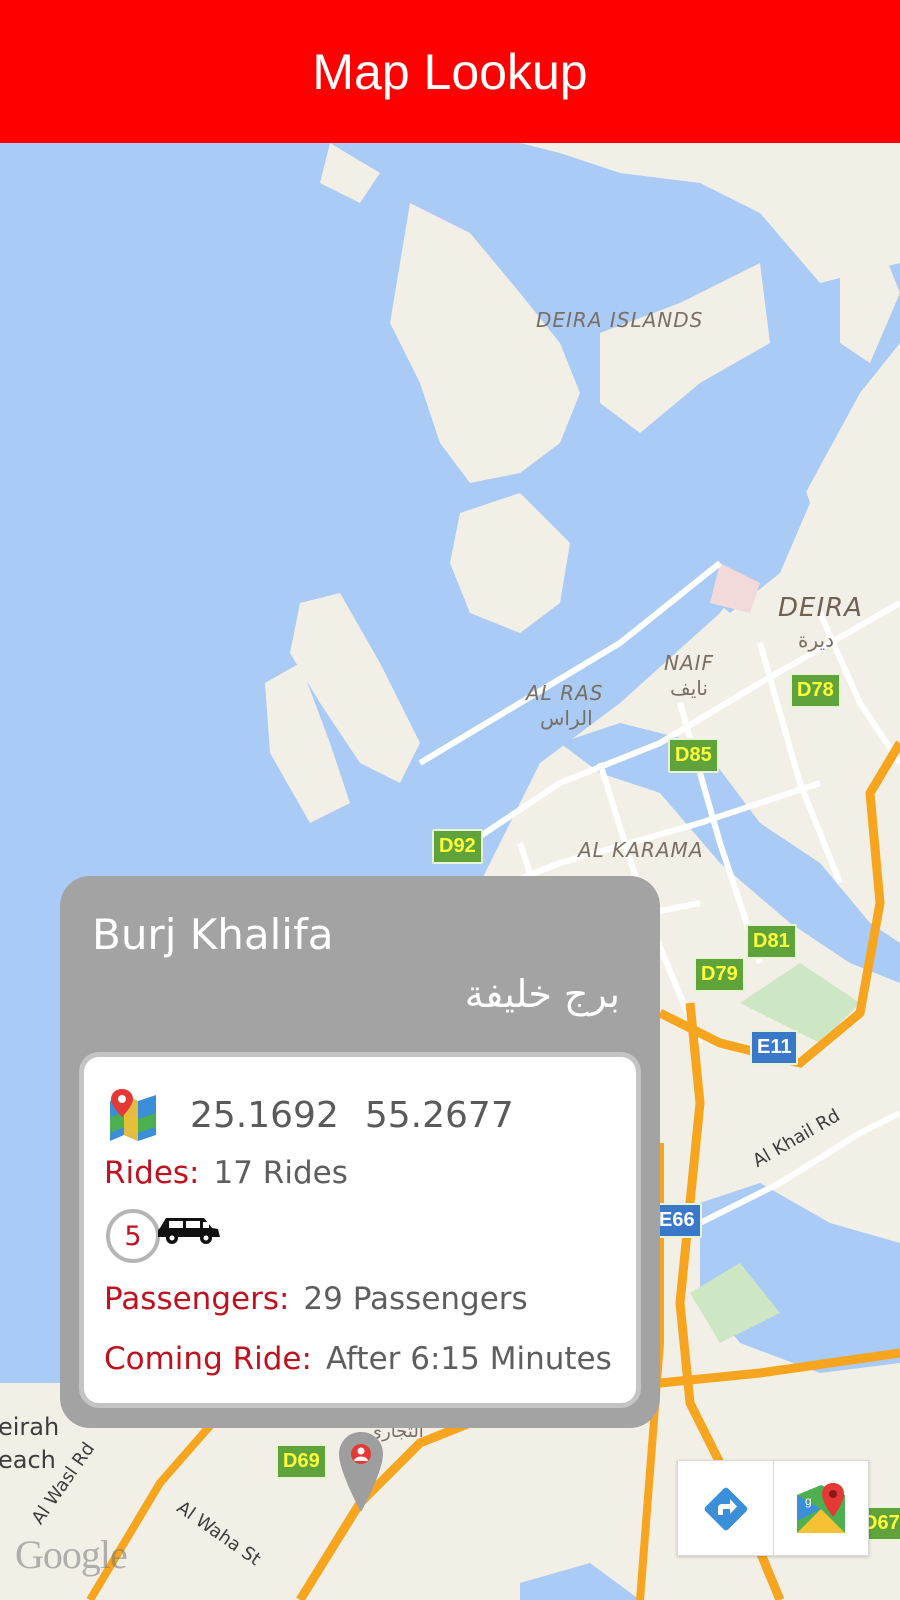  Describe the element at coordinates (152, 1173) in the screenshot. I see `rides-label: Rides:` at that location.